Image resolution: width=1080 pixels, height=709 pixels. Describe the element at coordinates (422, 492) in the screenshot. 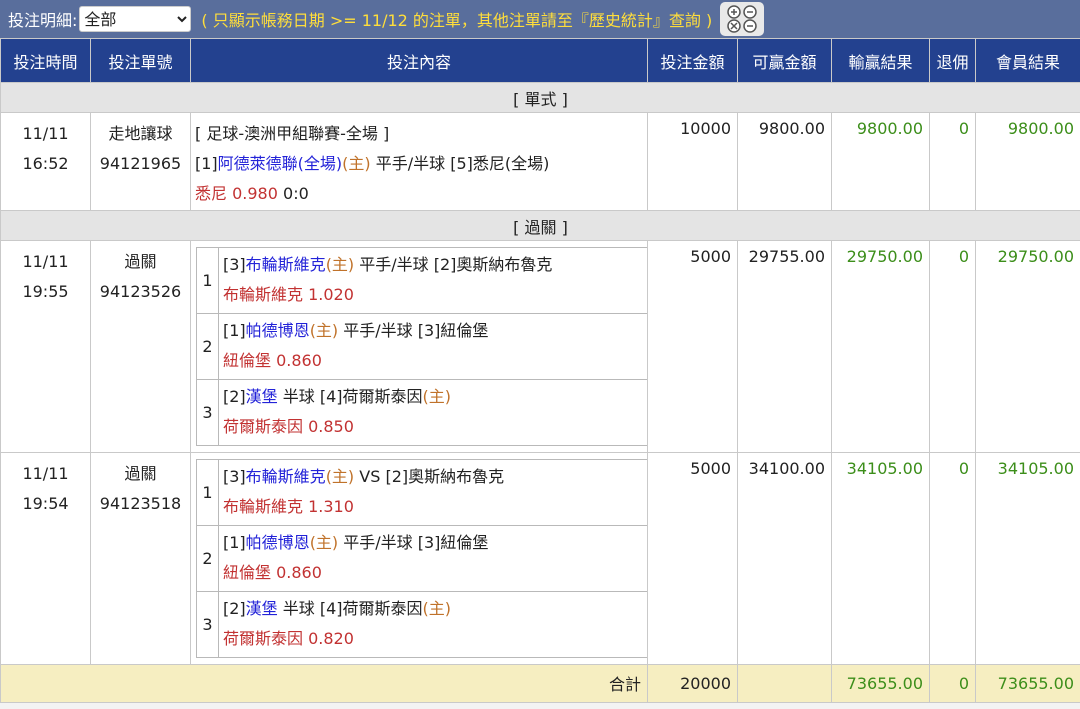

I see `list-item: 1 [3]布輪斯維克(主) VS [2]奧斯納布魯克 布輪斯維克 1.310` at that location.